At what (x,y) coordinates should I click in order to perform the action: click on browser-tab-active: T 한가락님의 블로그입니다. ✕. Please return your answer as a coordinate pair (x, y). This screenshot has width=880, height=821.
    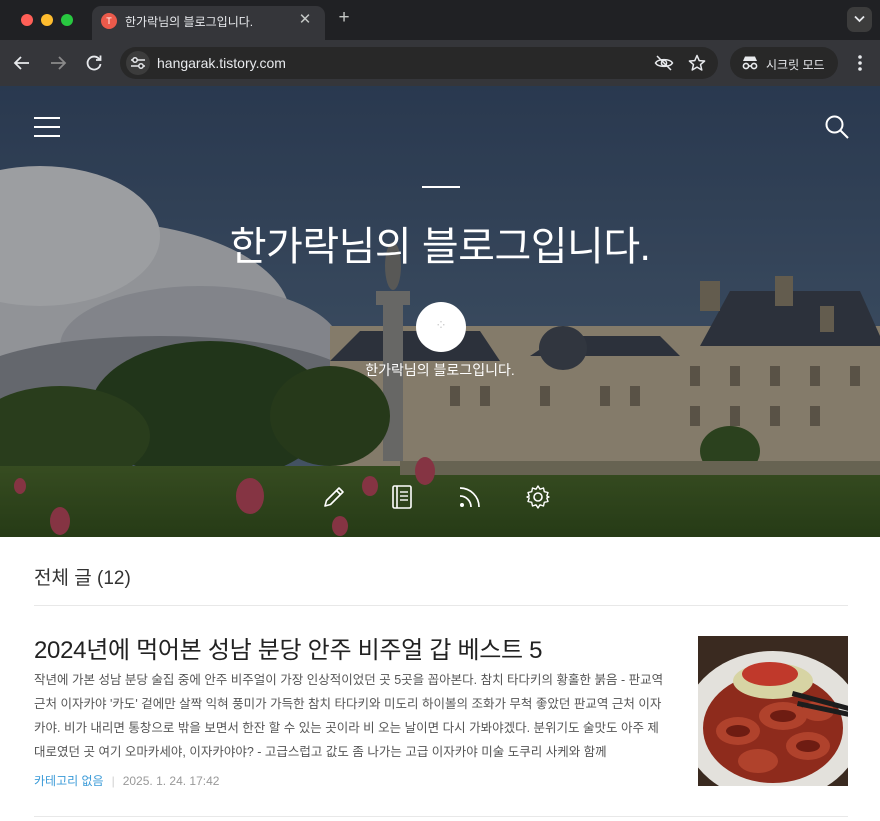
    Looking at the image, I should click on (208, 23).